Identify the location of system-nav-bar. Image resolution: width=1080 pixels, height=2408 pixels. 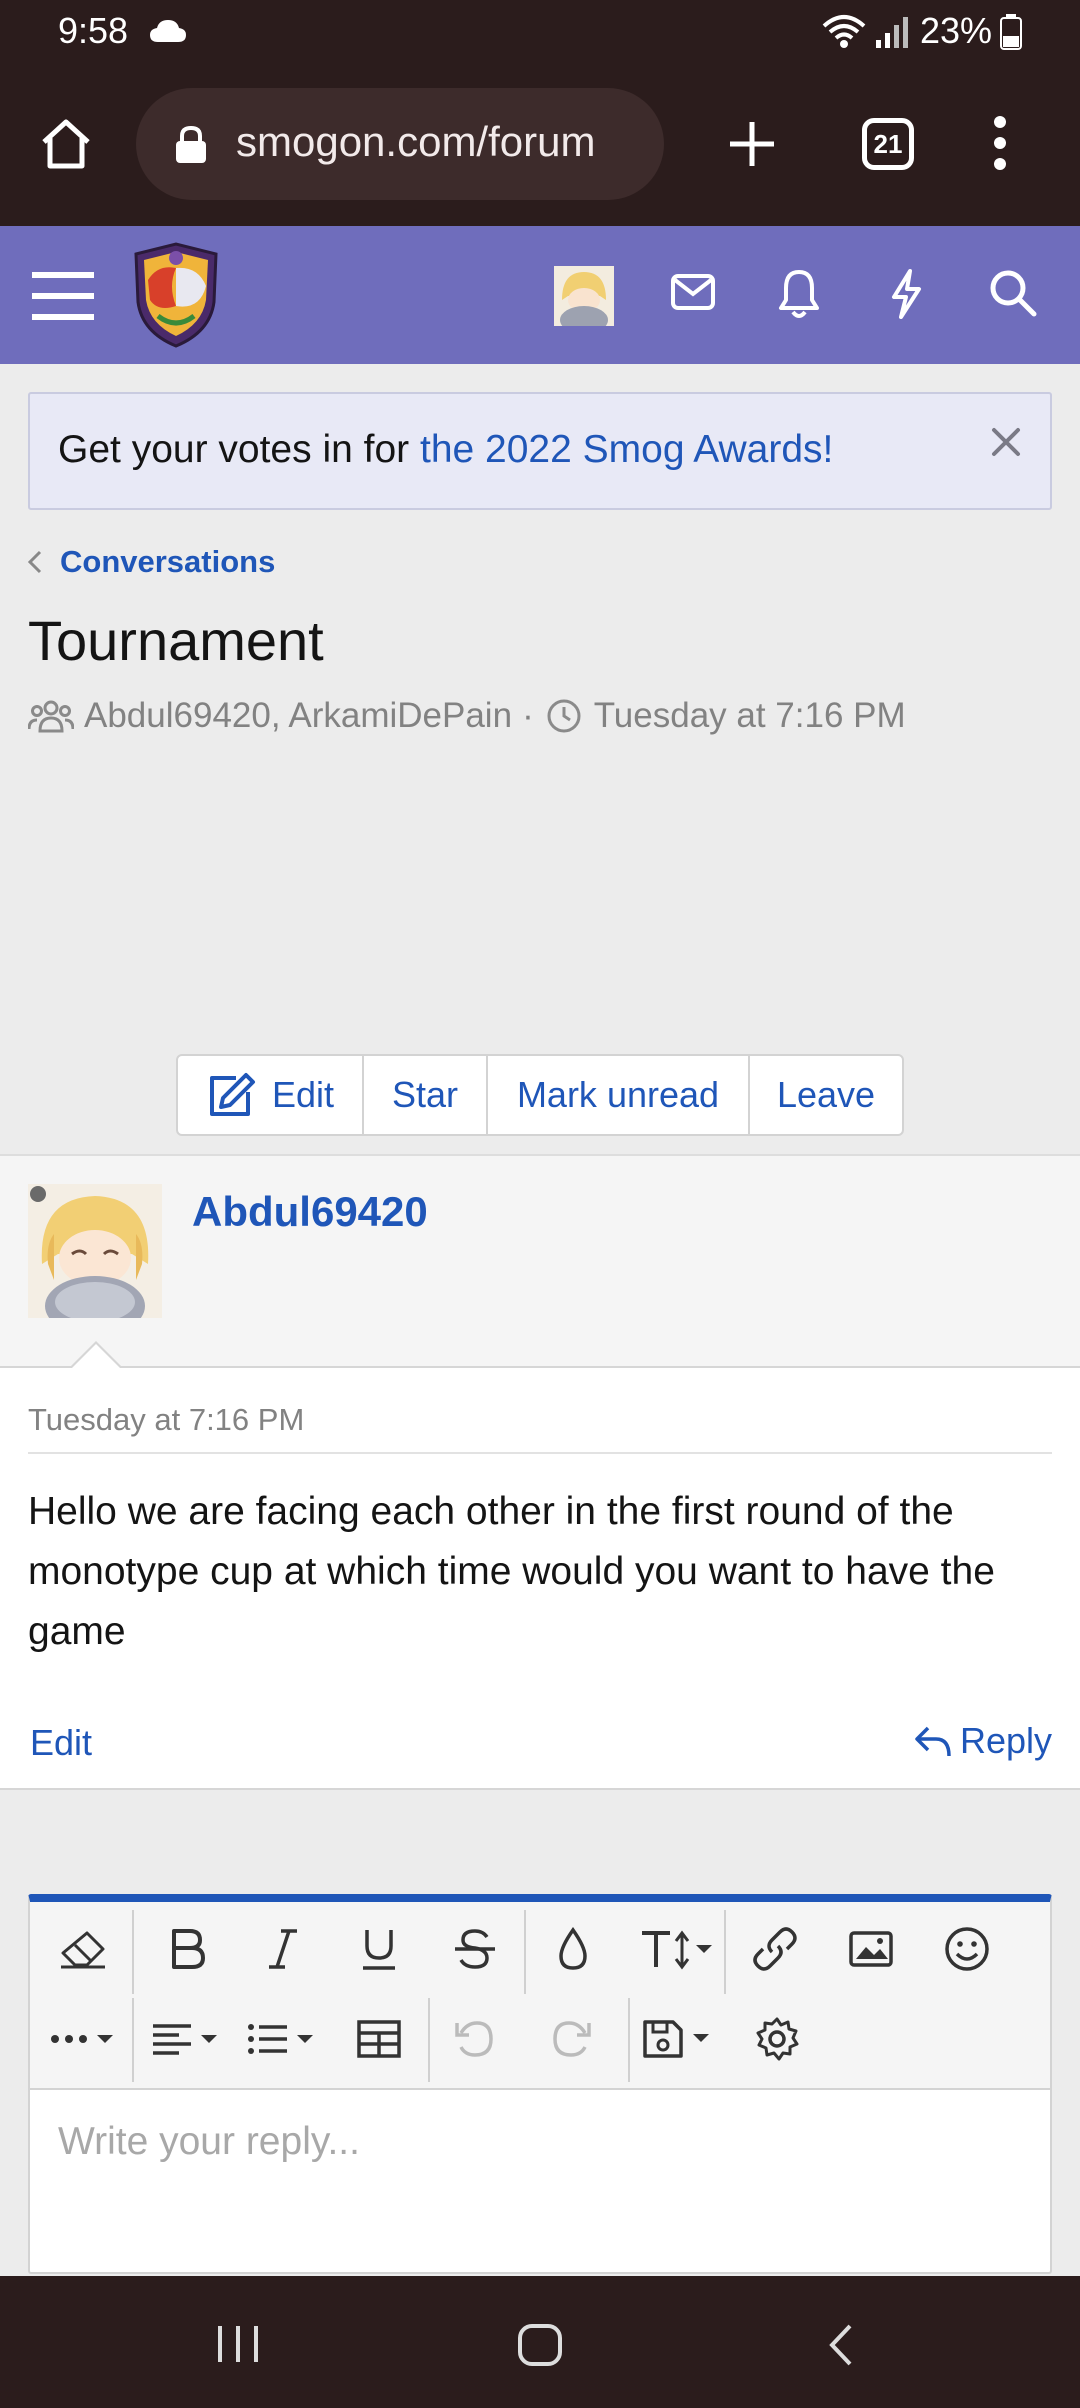
(540, 2342).